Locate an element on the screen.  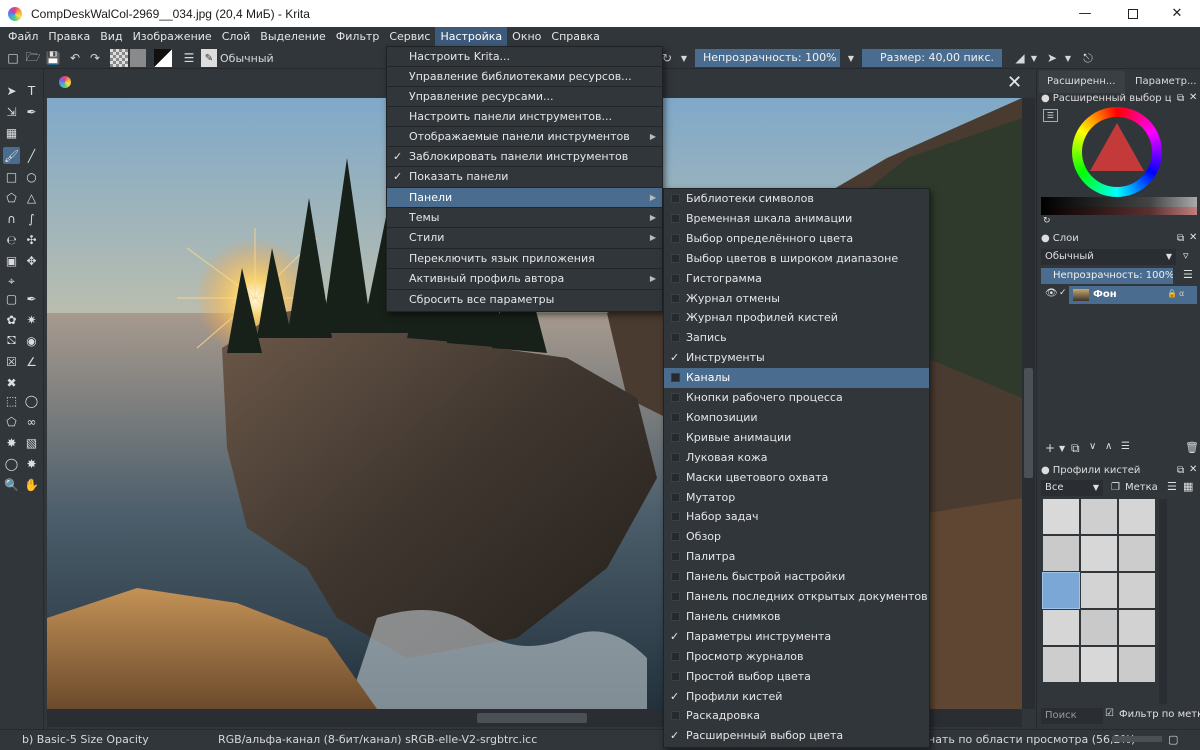
crop-tool-icon: ⌖ is located at coordinates (11, 281).